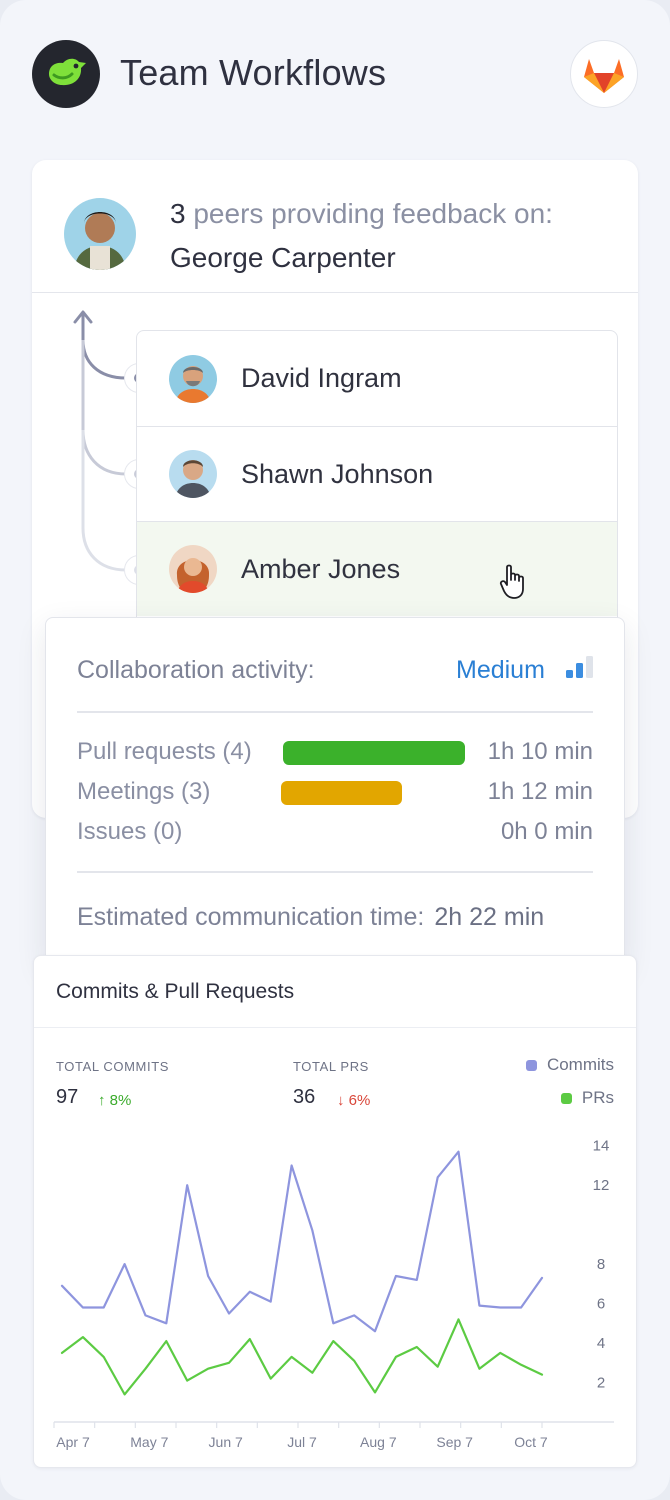 This screenshot has height=1500, width=670. What do you see at coordinates (579, 667) in the screenshot?
I see `signal-strength-icon` at bounding box center [579, 667].